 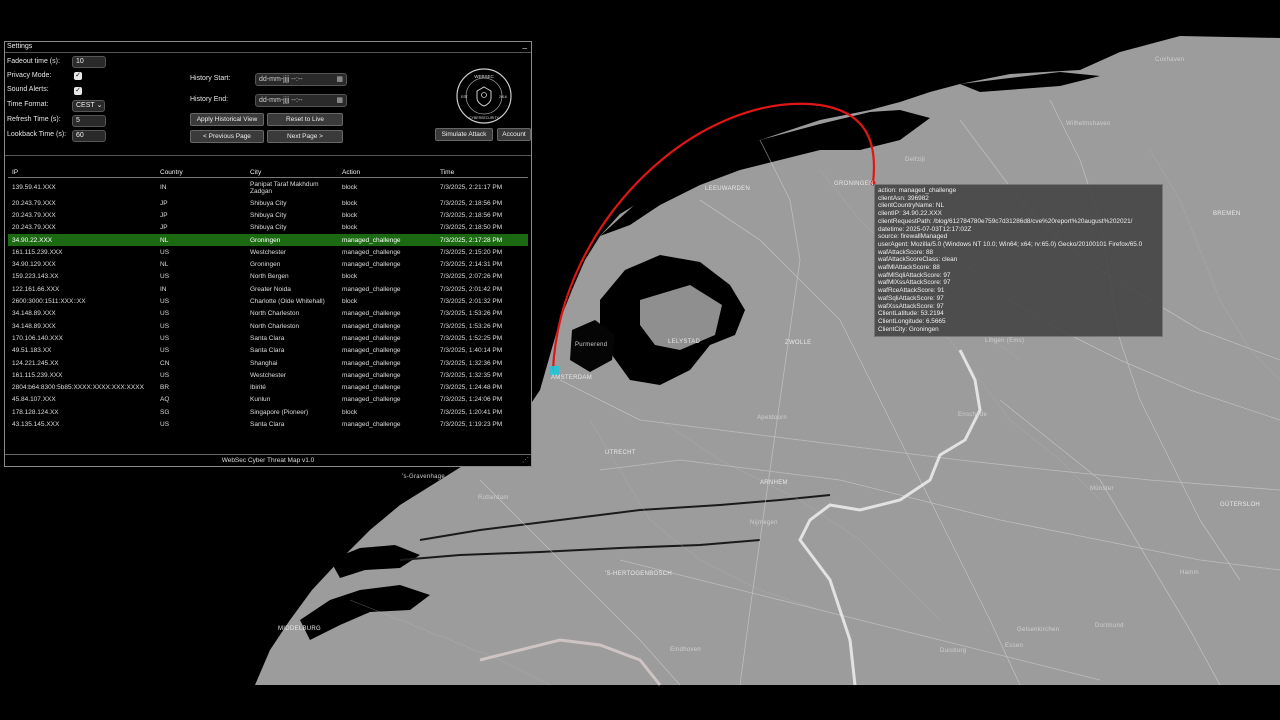 What do you see at coordinates (163, 187) in the screenshot?
I see `table-cell-country: IN` at bounding box center [163, 187].